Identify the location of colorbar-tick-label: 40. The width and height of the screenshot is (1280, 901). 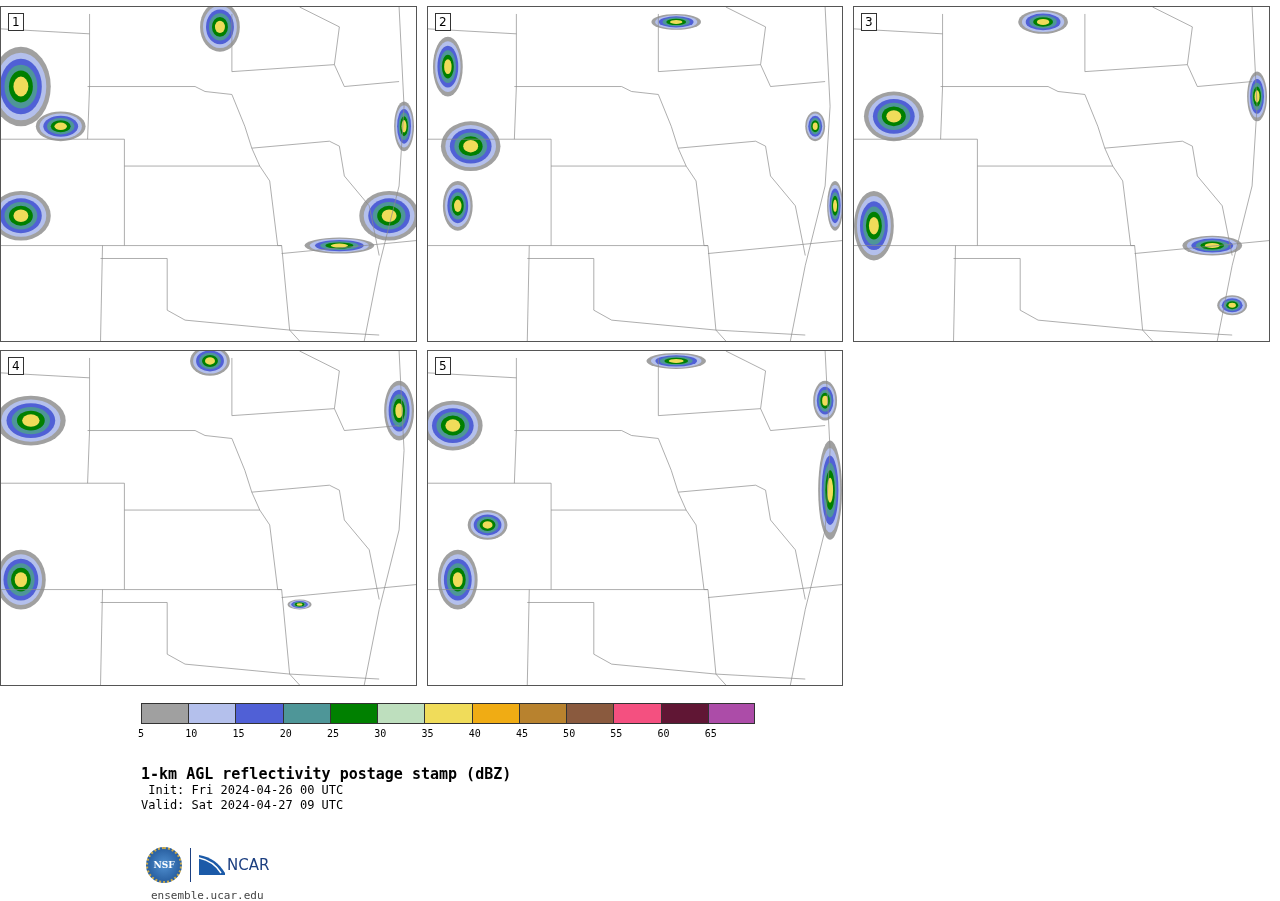
(475, 733).